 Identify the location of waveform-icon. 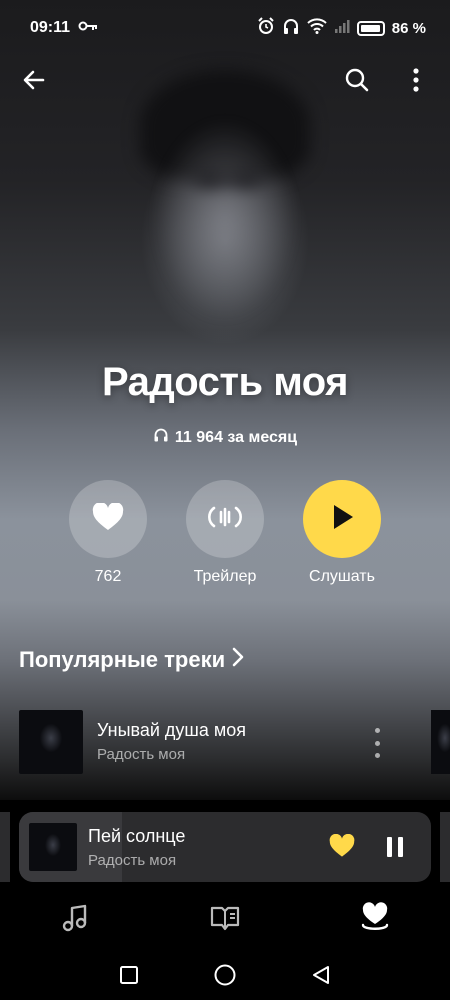
(225, 519).